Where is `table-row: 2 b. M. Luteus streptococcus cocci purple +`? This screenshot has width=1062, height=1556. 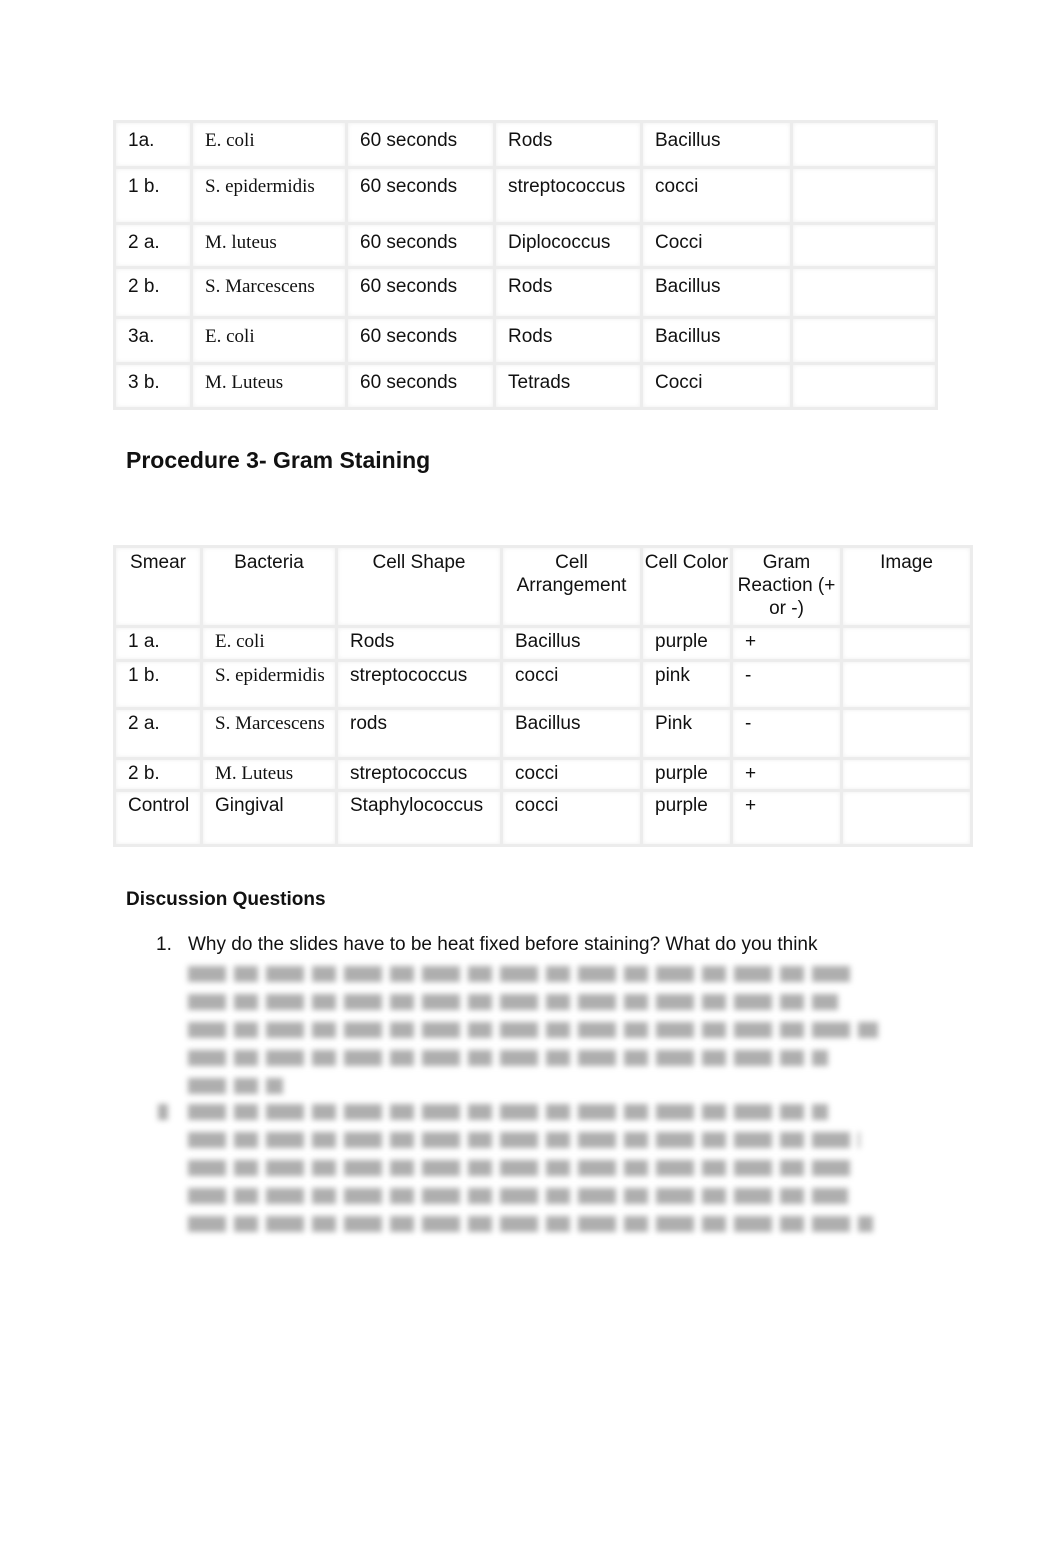
table-row: 2 b. M. Luteus streptococcus cocci purple + is located at coordinates (543, 774).